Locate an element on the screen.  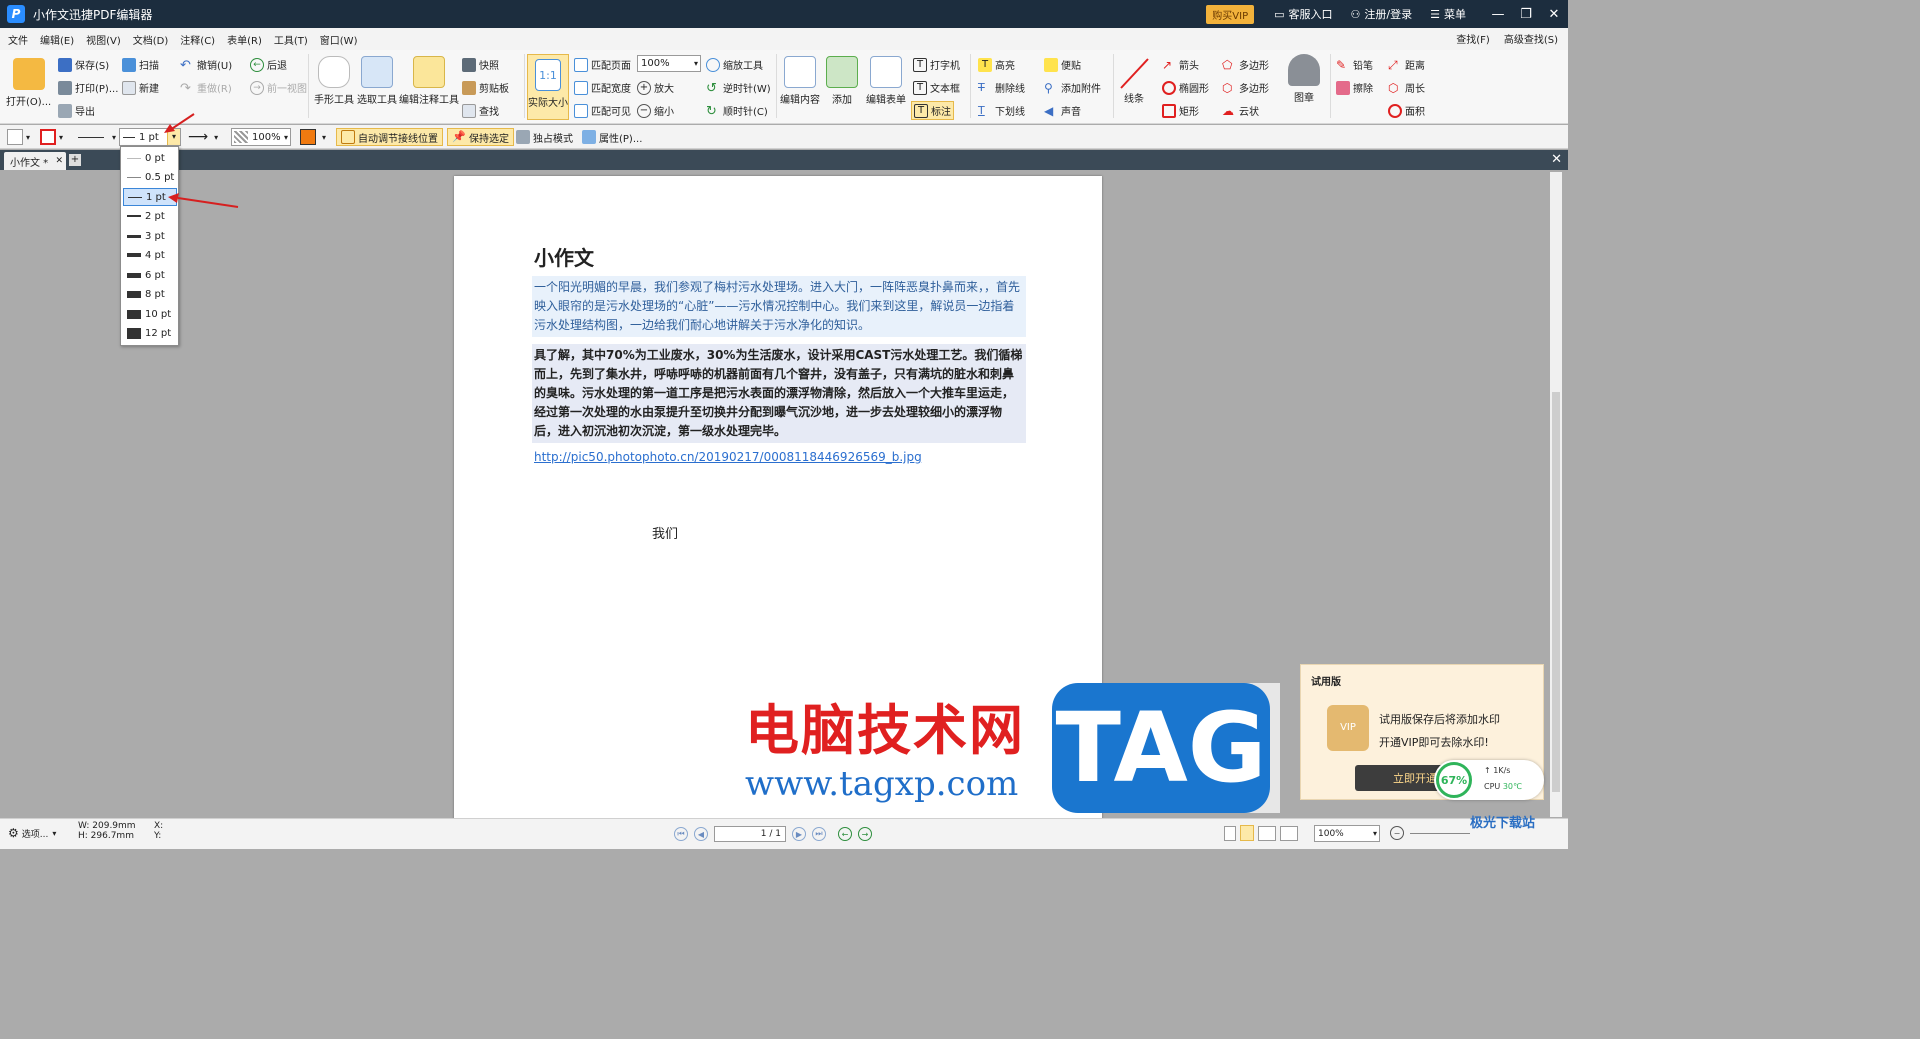
edit-form-button: 编辑表单 is located at coordinates (886, 81).